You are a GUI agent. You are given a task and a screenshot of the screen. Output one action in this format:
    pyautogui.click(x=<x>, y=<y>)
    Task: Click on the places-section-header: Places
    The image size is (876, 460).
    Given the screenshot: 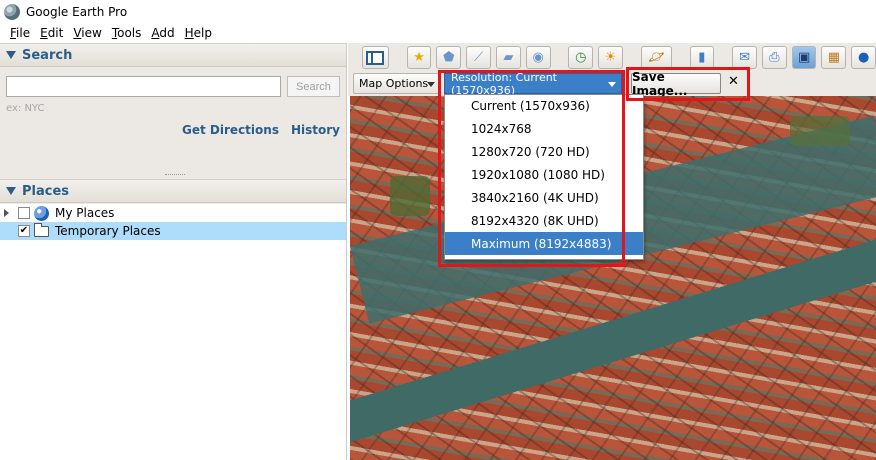 What is the action you would take?
    pyautogui.click(x=173, y=191)
    